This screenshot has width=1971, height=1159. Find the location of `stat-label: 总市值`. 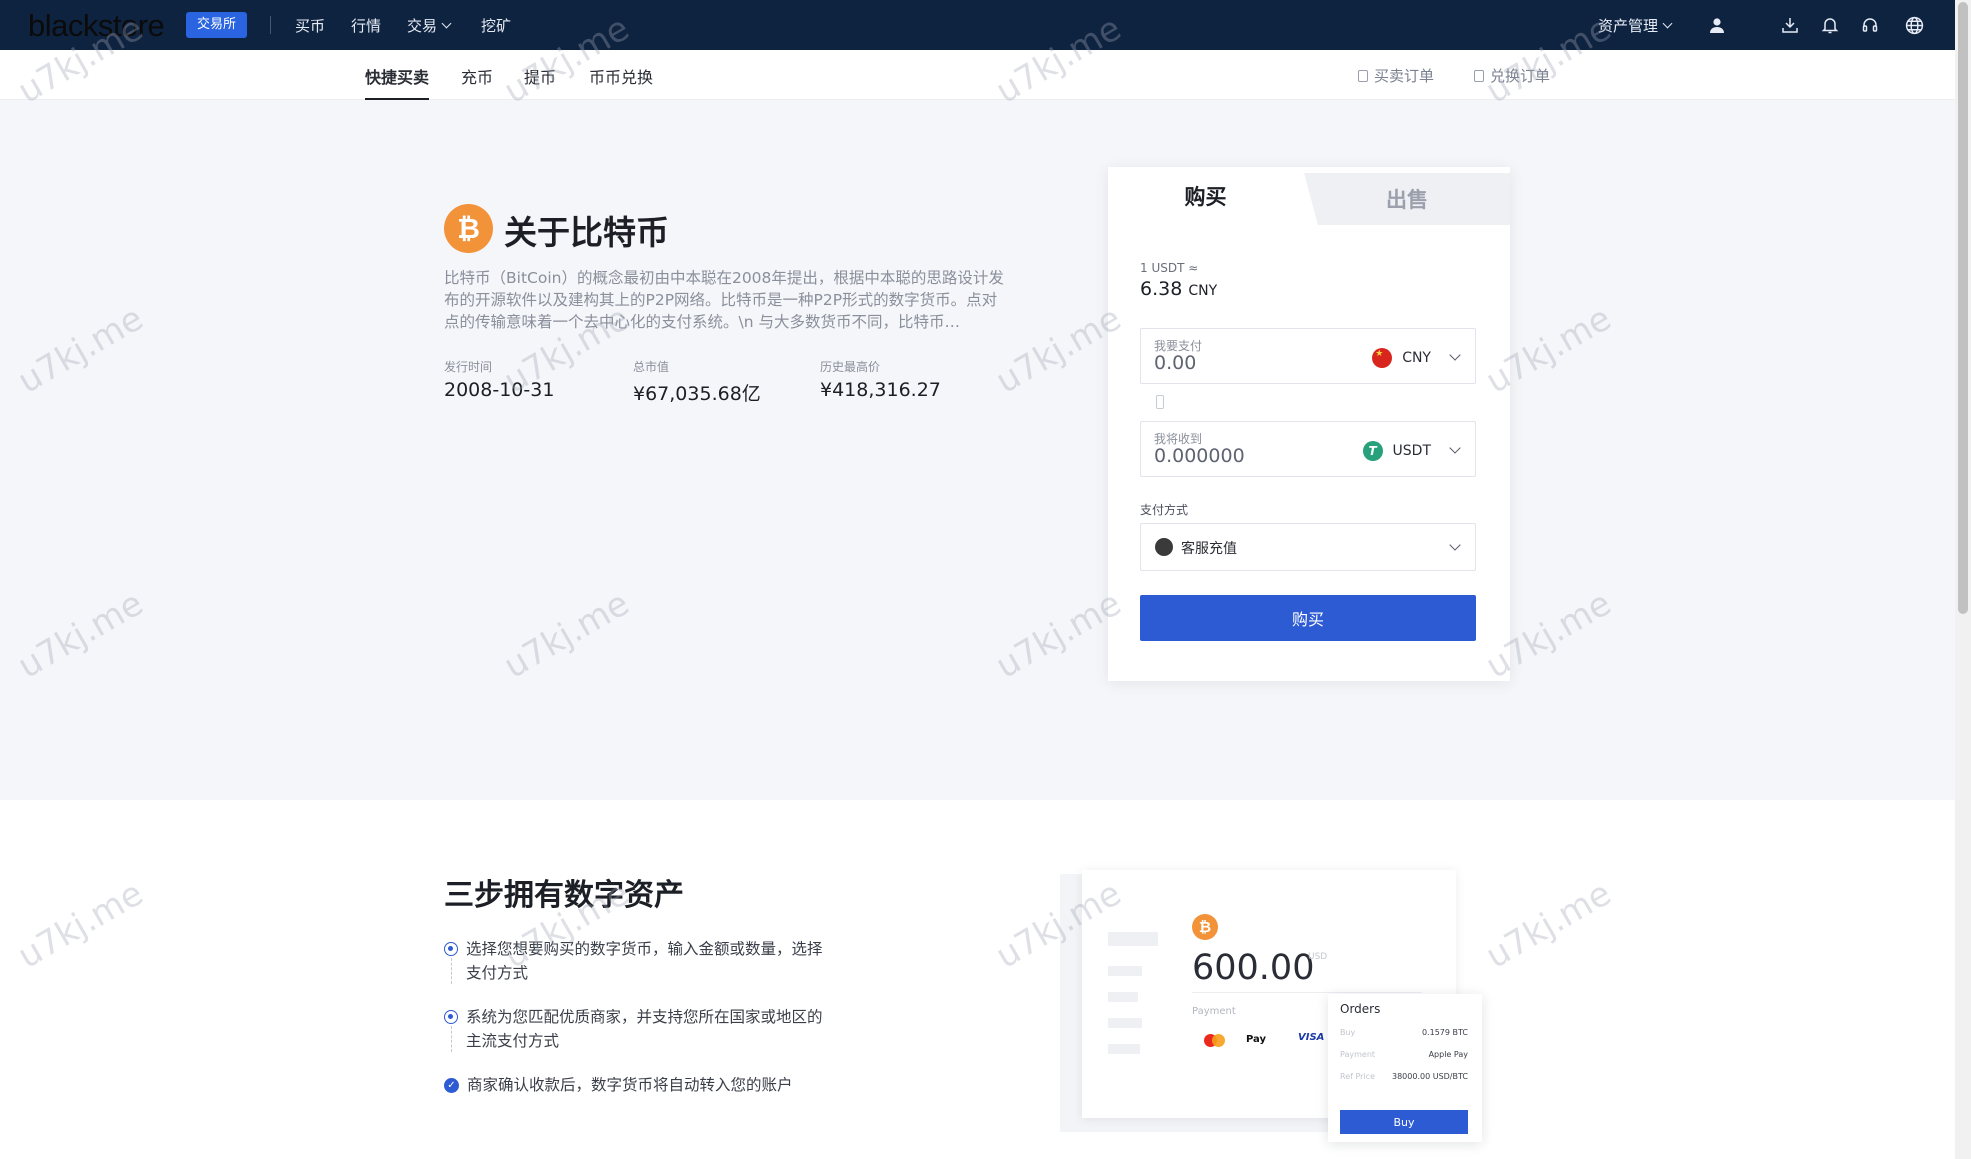

stat-label: 总市值 is located at coordinates (651, 367).